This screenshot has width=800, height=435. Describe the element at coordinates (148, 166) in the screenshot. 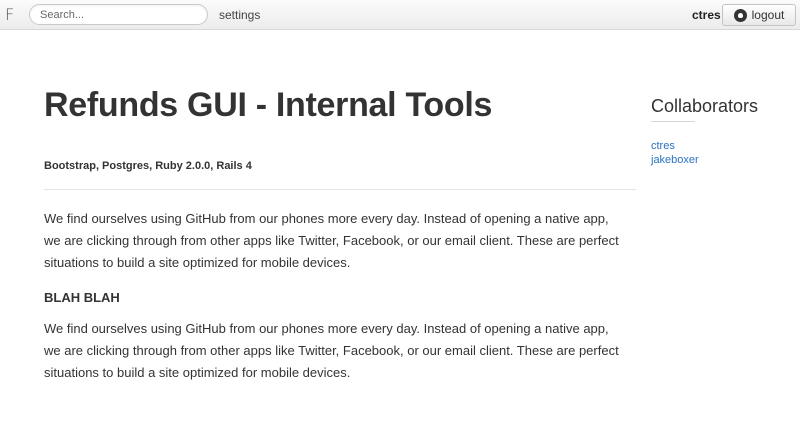

I see `tech-stack: Bootstrap, Postgres, Ruby 2.0.0, Rails 4` at that location.